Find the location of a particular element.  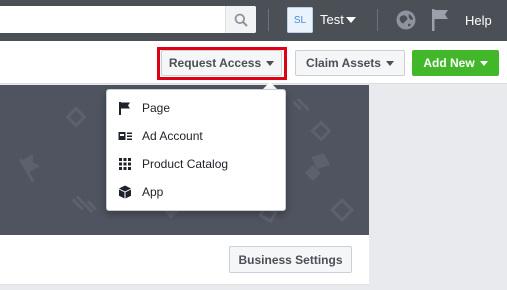

menu-item-label: App is located at coordinates (153, 192).